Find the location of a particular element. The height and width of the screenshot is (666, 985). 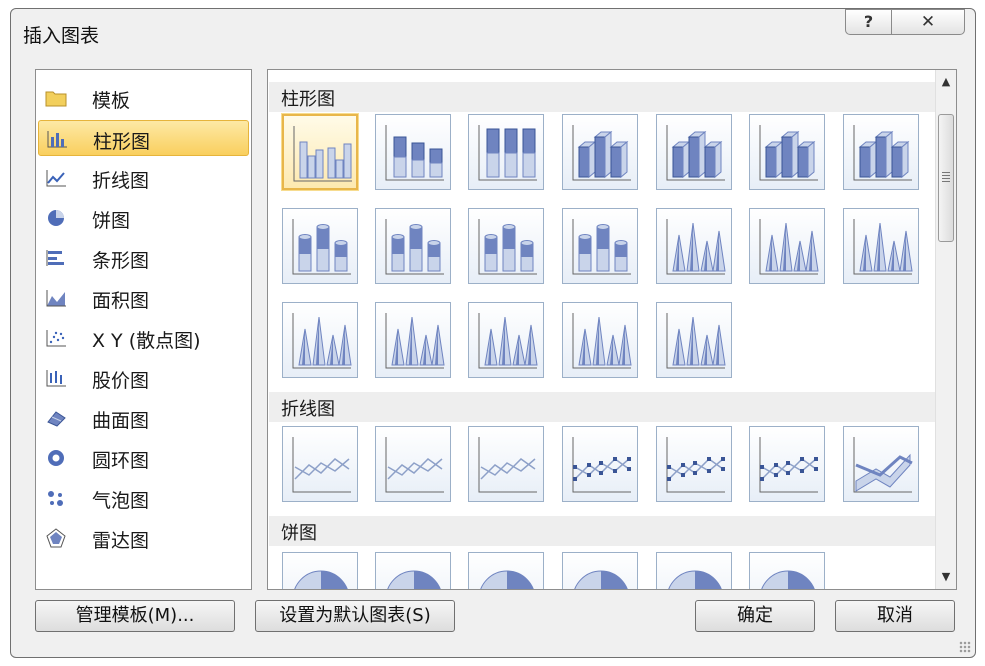

clustered-cone-chart-icon is located at coordinates (694, 246).